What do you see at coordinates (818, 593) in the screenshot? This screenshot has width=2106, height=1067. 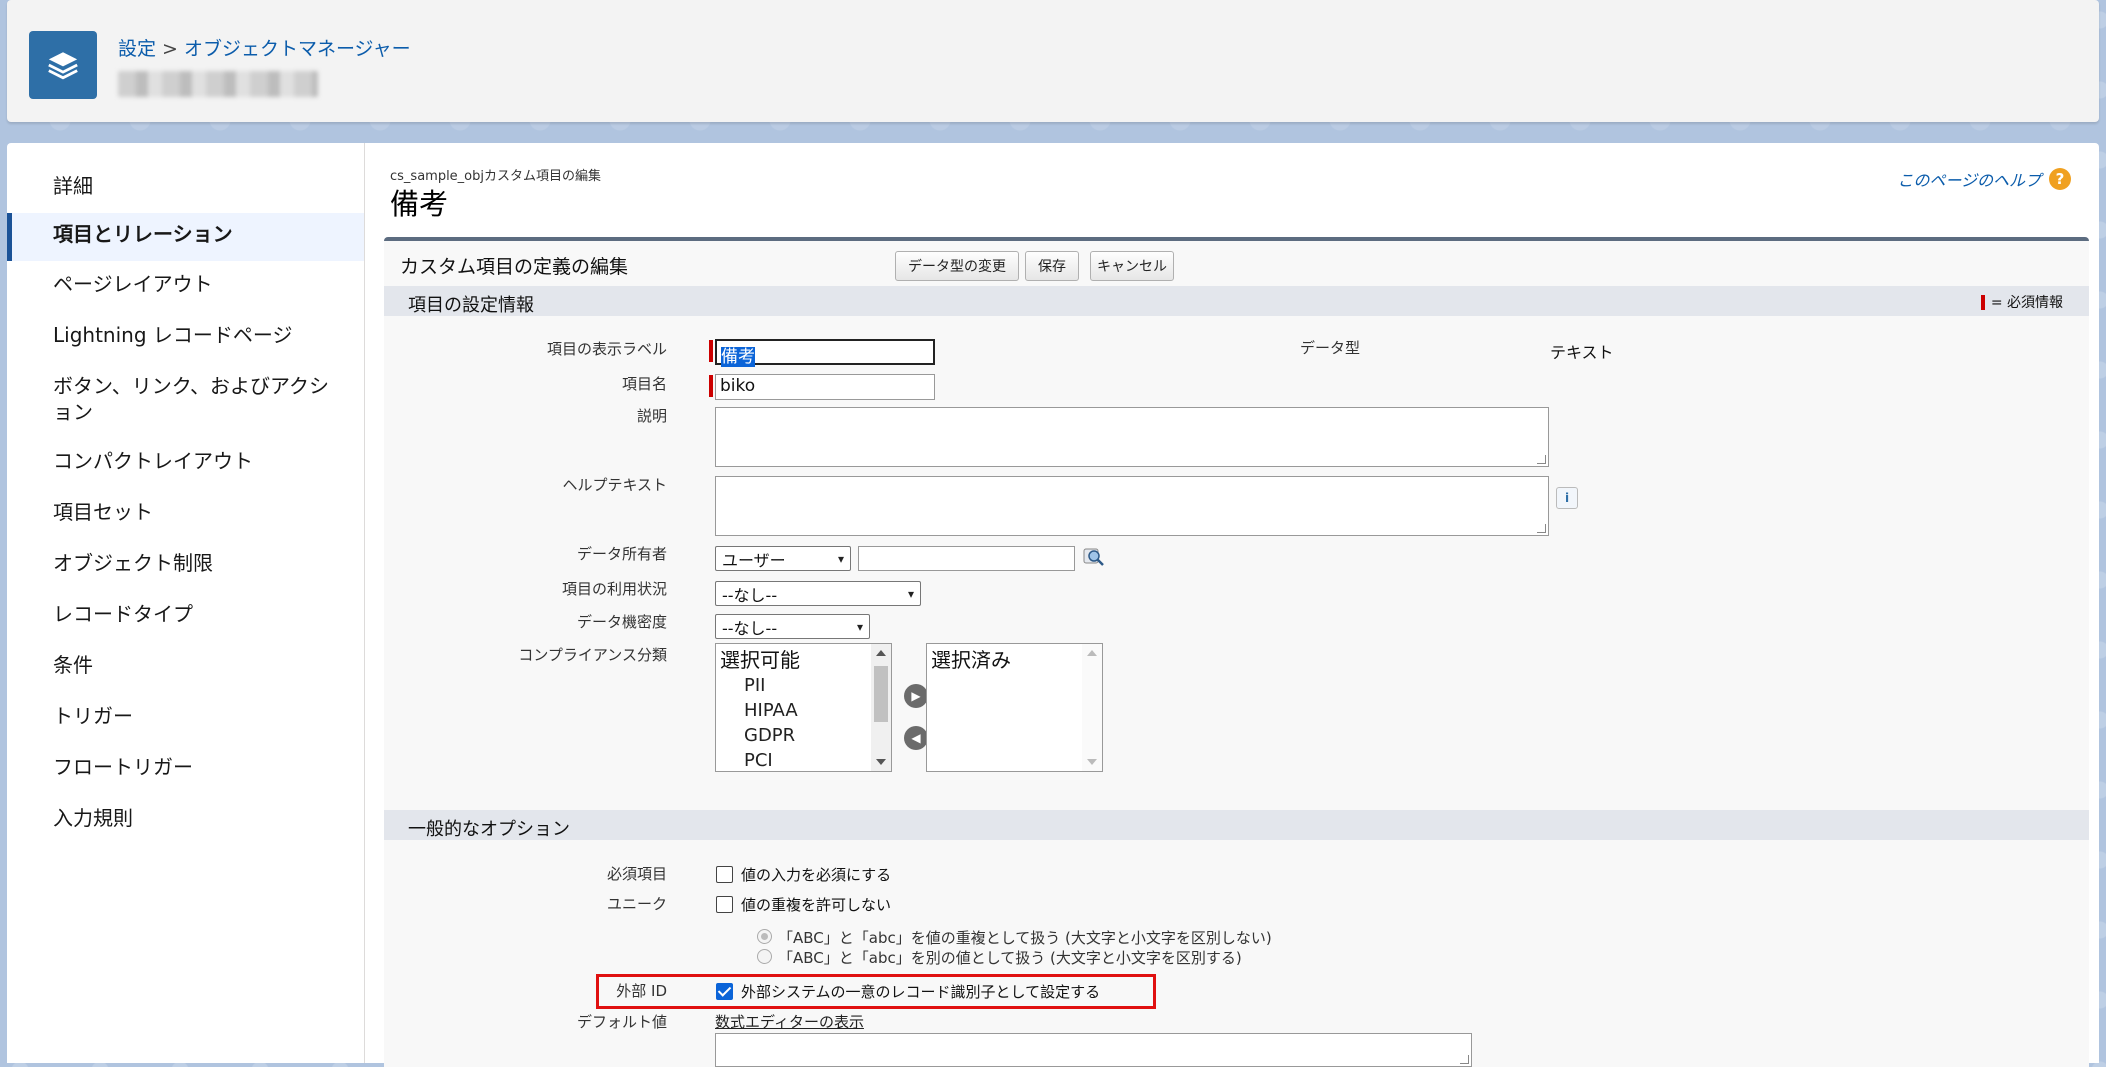 I see `field-usage-select: --なし-- ▾` at bounding box center [818, 593].